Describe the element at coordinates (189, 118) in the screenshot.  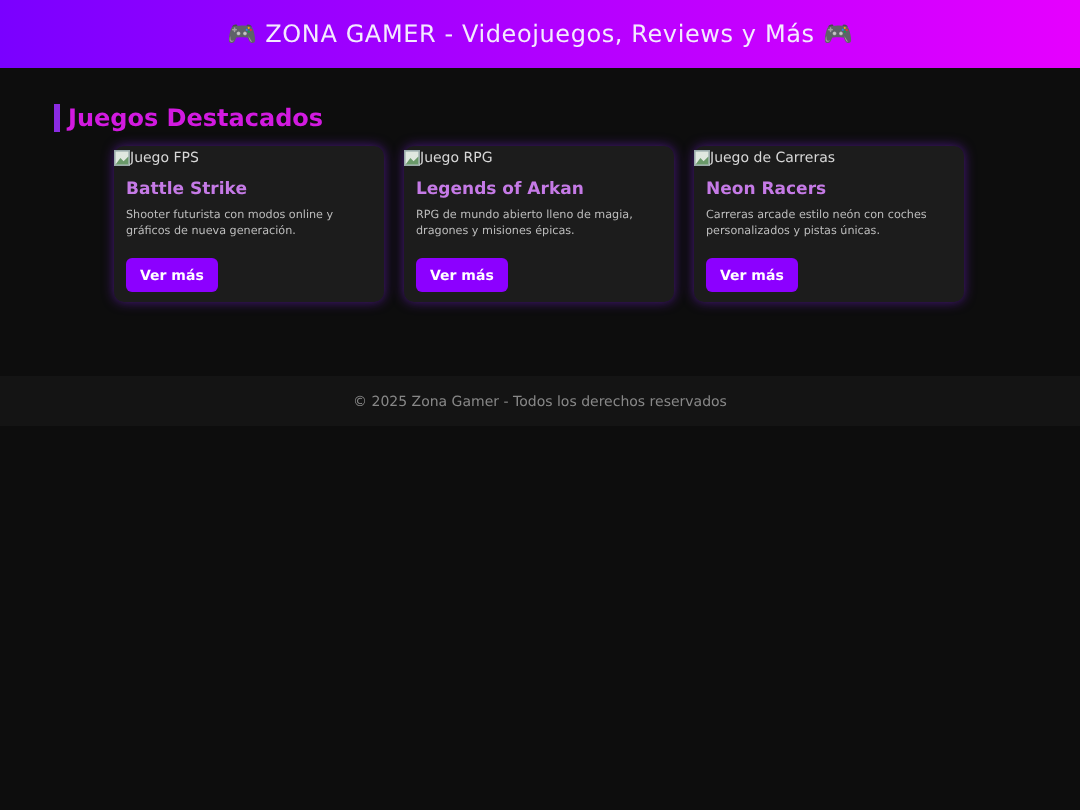
I see `section-heading: Juegos Destacados` at that location.